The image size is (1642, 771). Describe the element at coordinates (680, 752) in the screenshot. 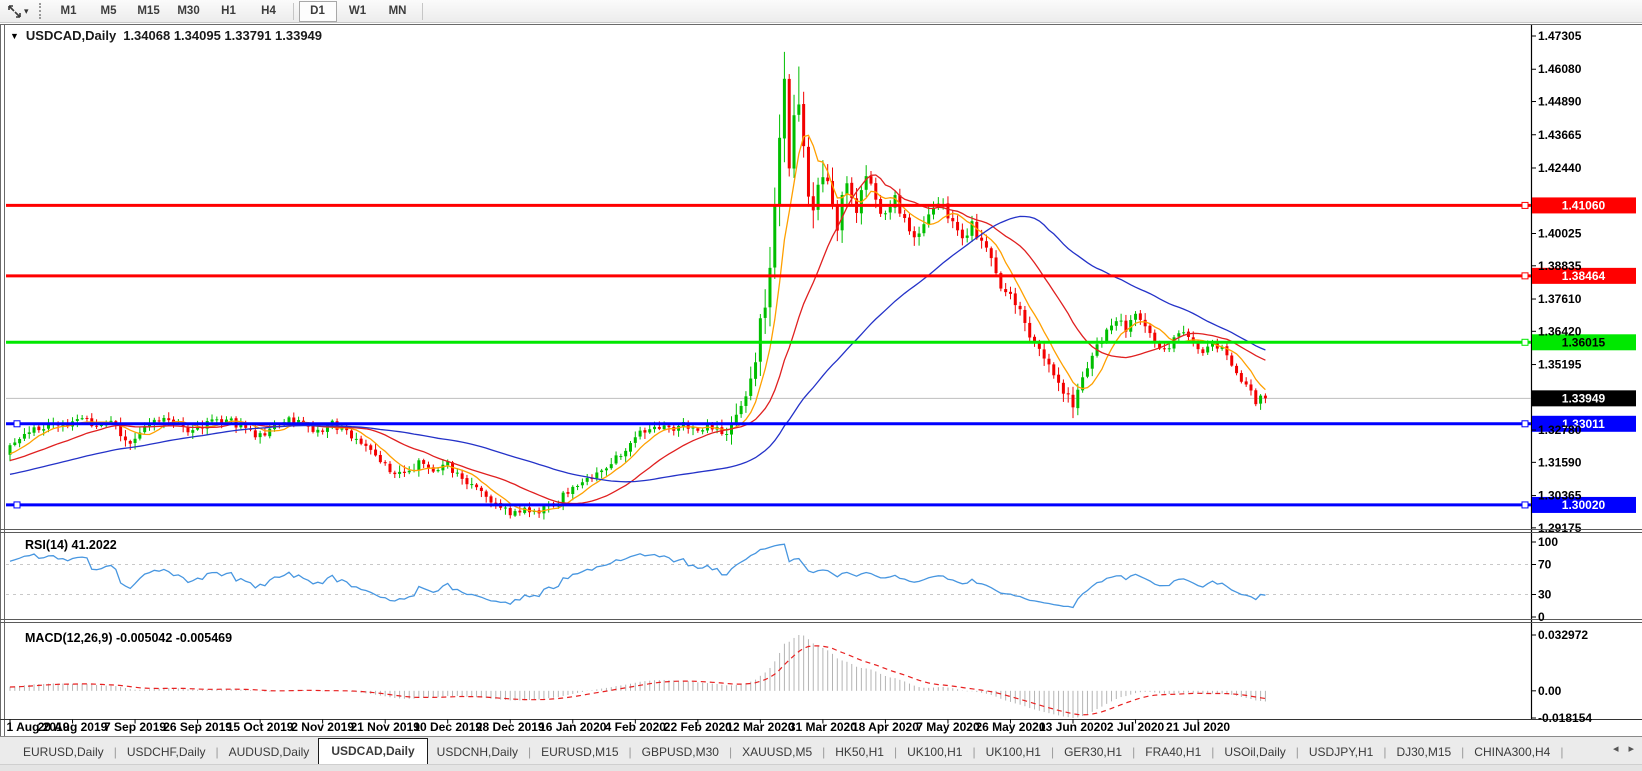

I see `tab-gbpusd-m30: GBPUSD,M30` at that location.